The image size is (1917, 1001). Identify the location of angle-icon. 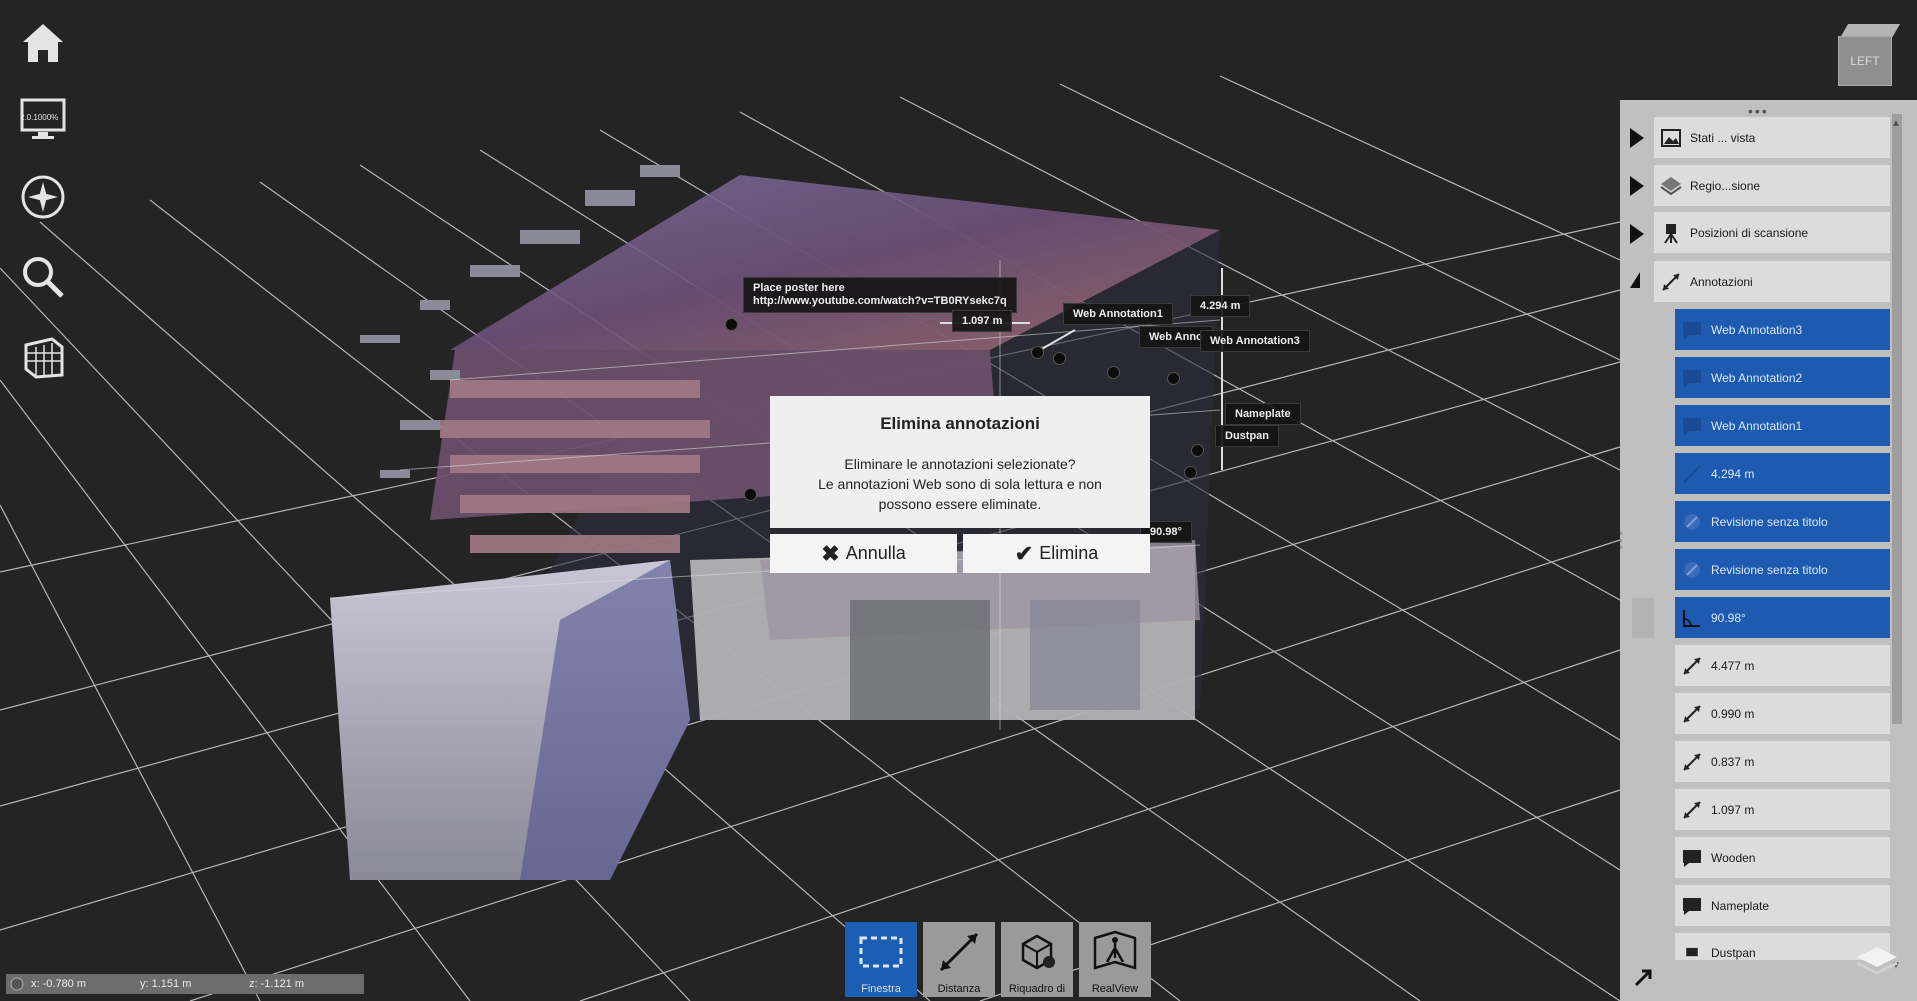
(1691, 618).